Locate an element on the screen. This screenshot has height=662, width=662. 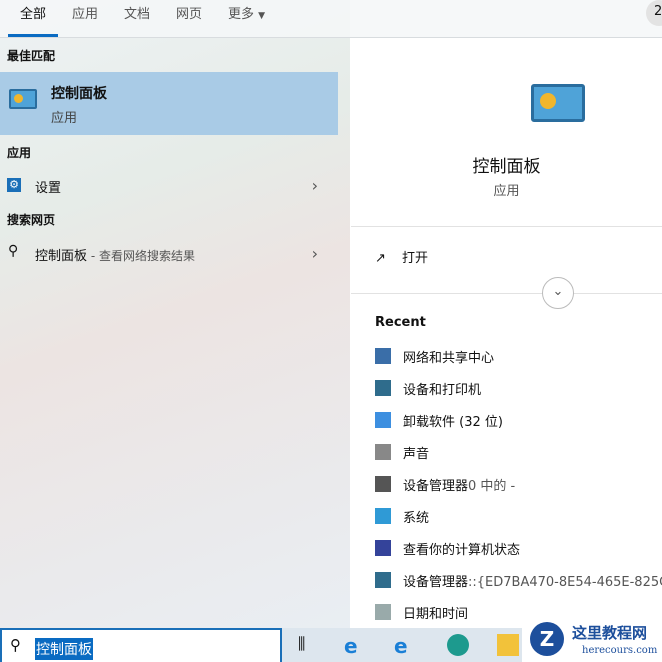
preview-title: 控制面板 is located at coordinates (506, 167).